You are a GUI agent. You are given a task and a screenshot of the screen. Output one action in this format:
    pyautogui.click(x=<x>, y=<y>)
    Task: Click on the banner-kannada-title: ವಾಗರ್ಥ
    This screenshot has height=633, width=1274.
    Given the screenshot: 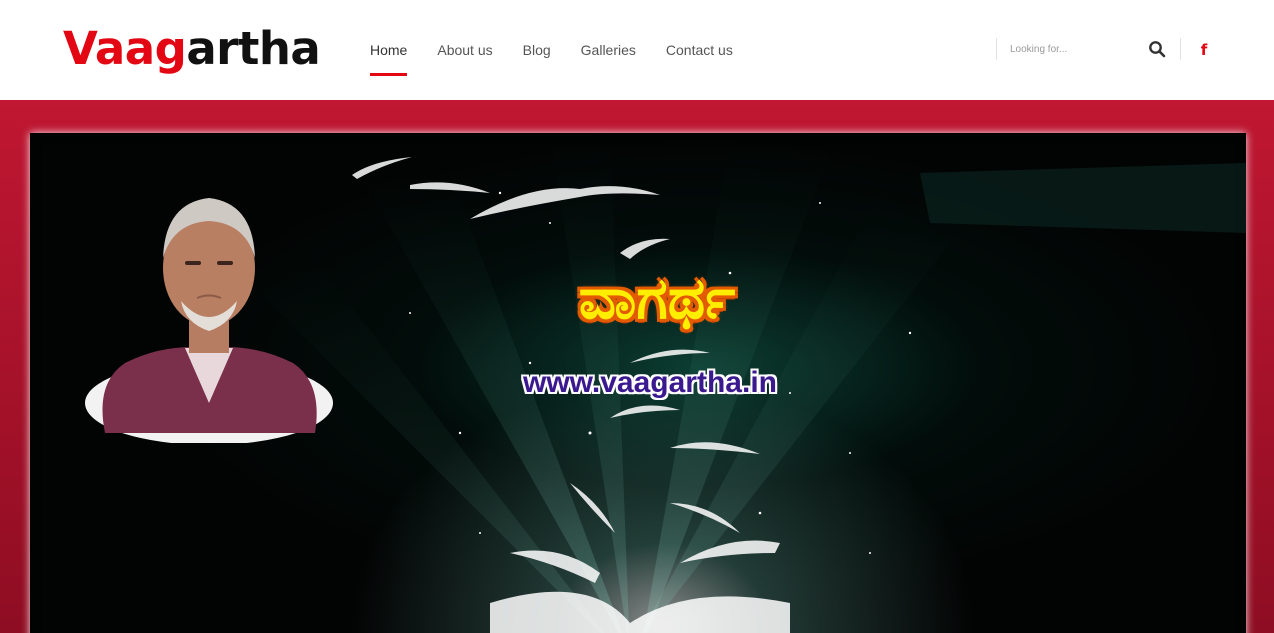 What is the action you would take?
    pyautogui.click(x=657, y=298)
    